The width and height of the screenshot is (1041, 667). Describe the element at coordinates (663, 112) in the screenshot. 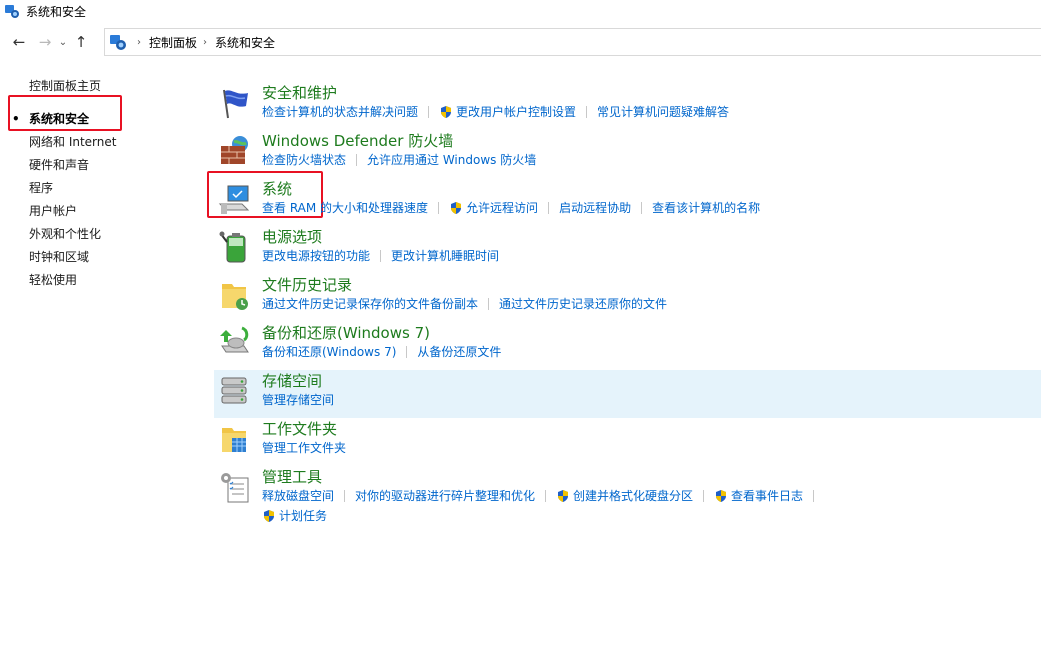

I see `link-troubleshoot: 常见计算机问题疑难解答` at that location.